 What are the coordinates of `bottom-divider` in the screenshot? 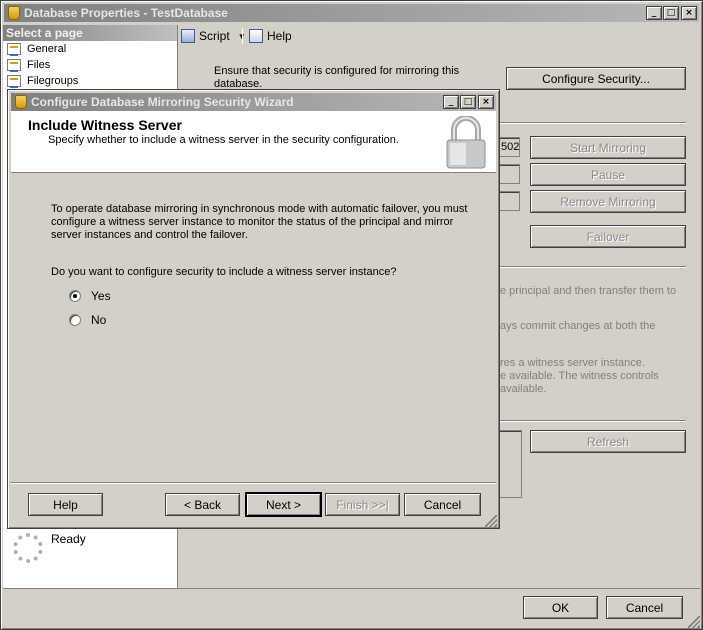 It's located at (351, 588).